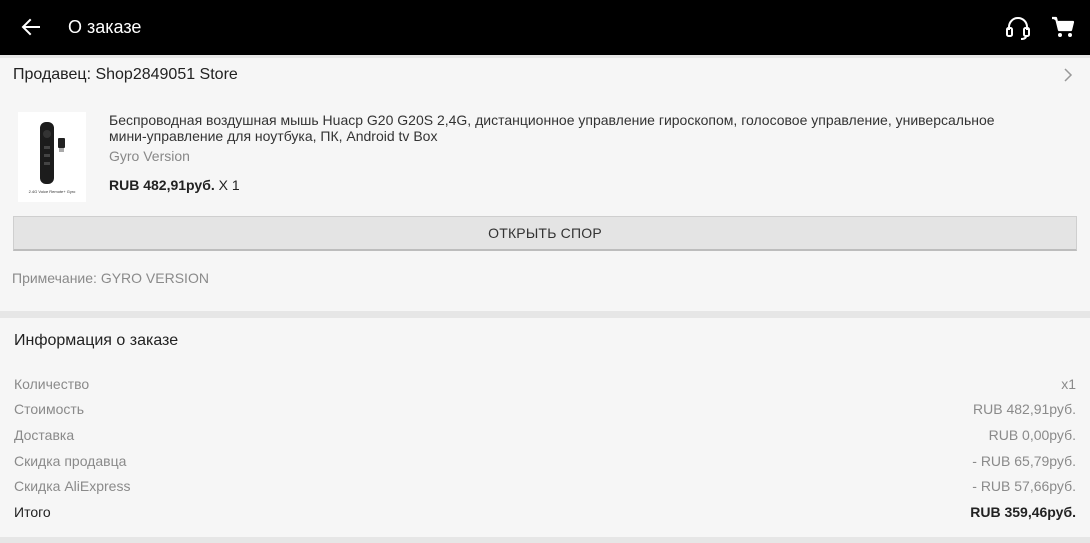  I want to click on info-value: RUB 482,91руб., so click(1024, 409).